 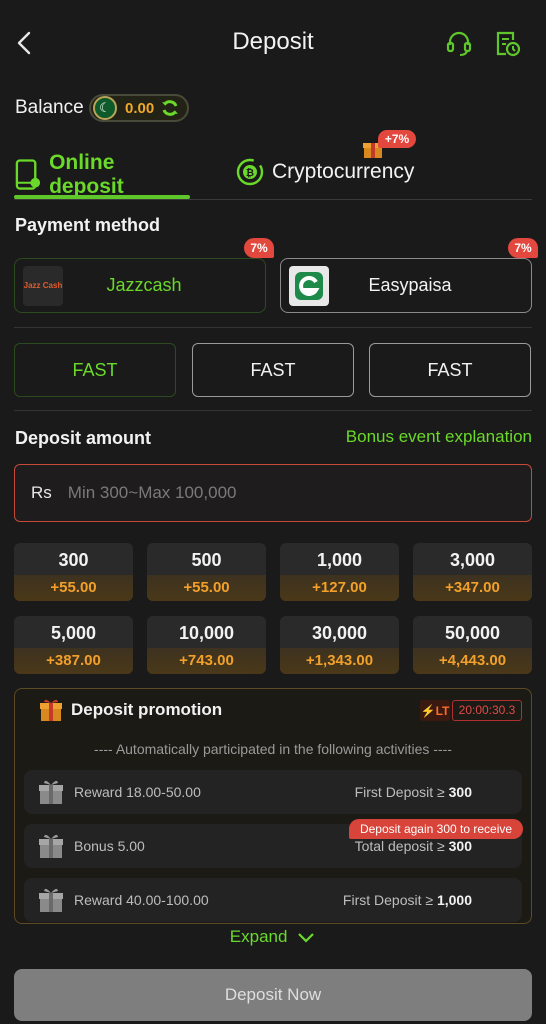 I want to click on expand-button: Expand, so click(x=273, y=937).